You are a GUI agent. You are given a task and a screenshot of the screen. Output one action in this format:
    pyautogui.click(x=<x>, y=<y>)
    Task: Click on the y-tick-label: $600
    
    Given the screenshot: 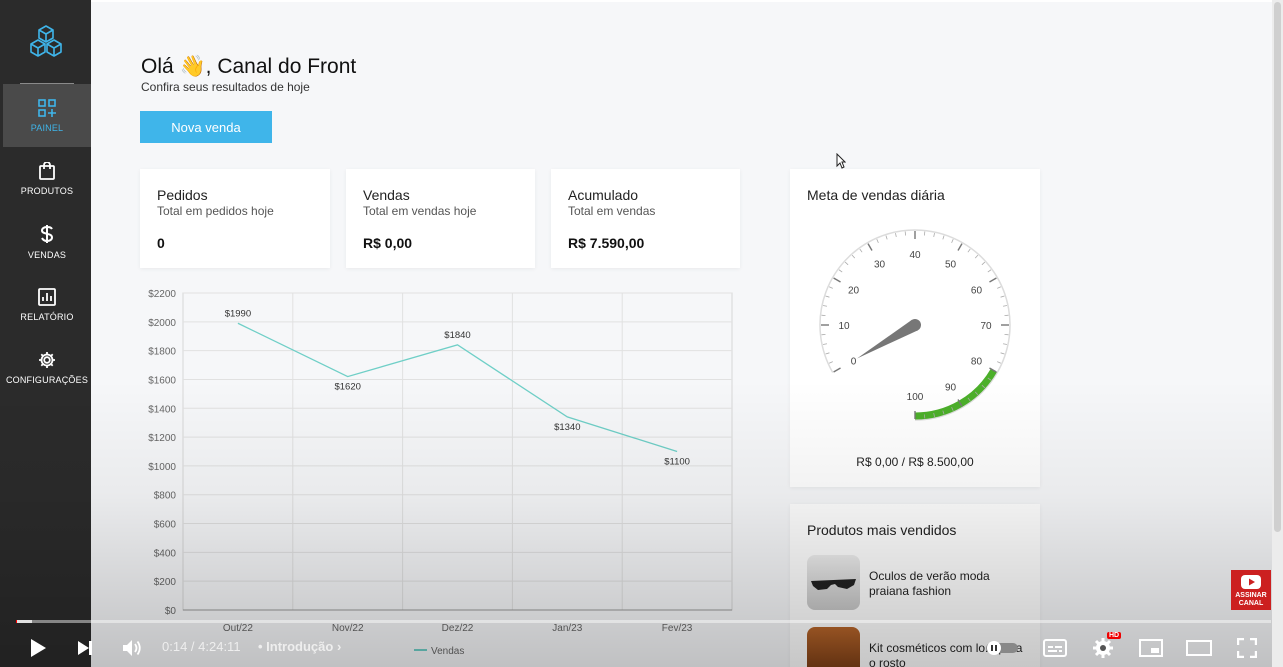 What is the action you would take?
    pyautogui.click(x=165, y=525)
    